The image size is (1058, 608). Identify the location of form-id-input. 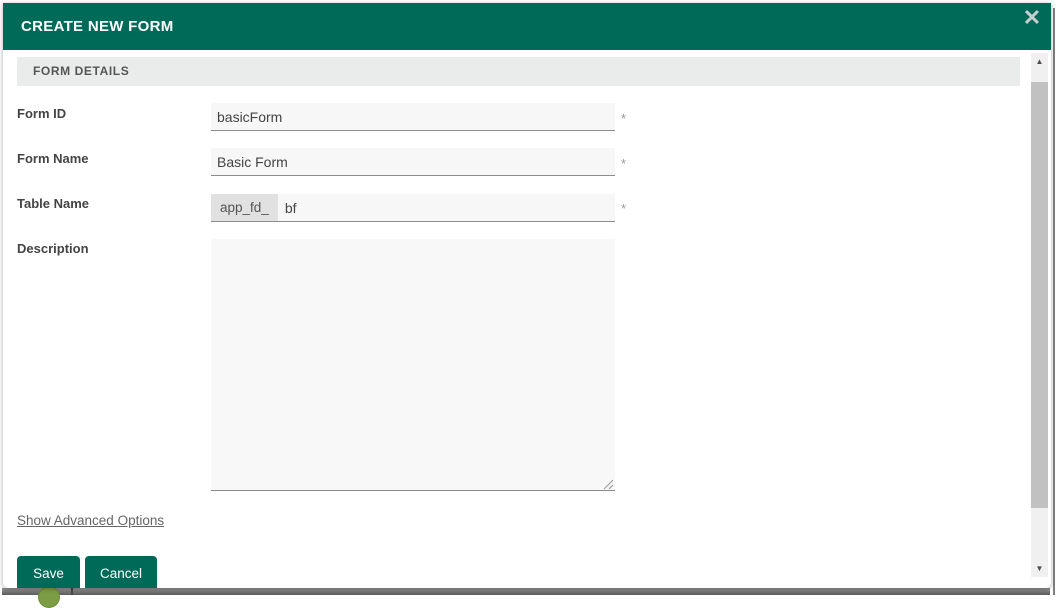
(413, 117).